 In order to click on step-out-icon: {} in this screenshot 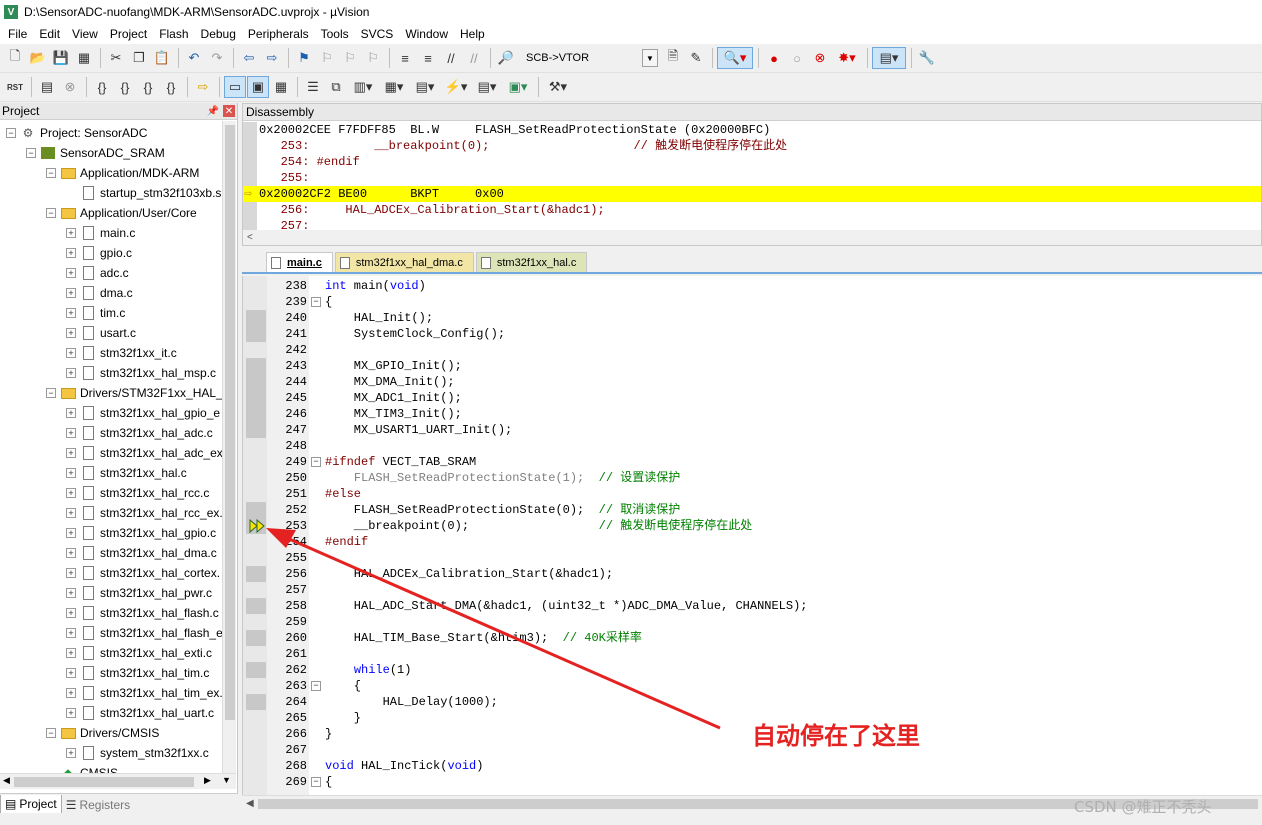, I will do `click(148, 87)`.